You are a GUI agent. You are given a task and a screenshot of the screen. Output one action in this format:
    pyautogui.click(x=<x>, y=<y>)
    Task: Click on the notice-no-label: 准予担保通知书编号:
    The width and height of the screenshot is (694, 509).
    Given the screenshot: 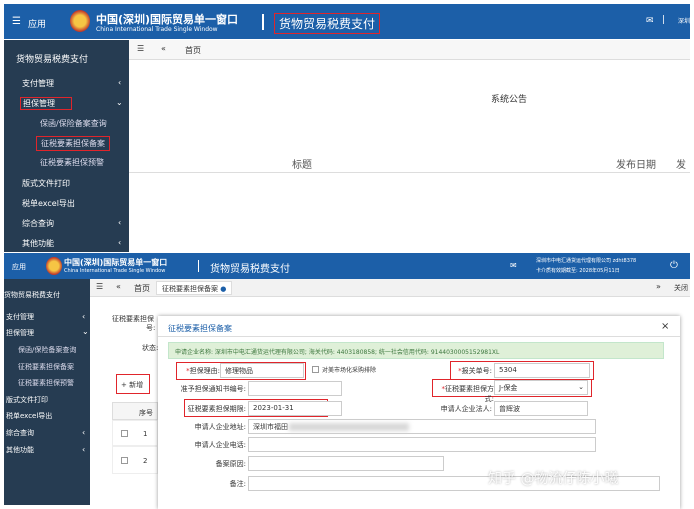 What is the action you would take?
    pyautogui.click(x=213, y=389)
    